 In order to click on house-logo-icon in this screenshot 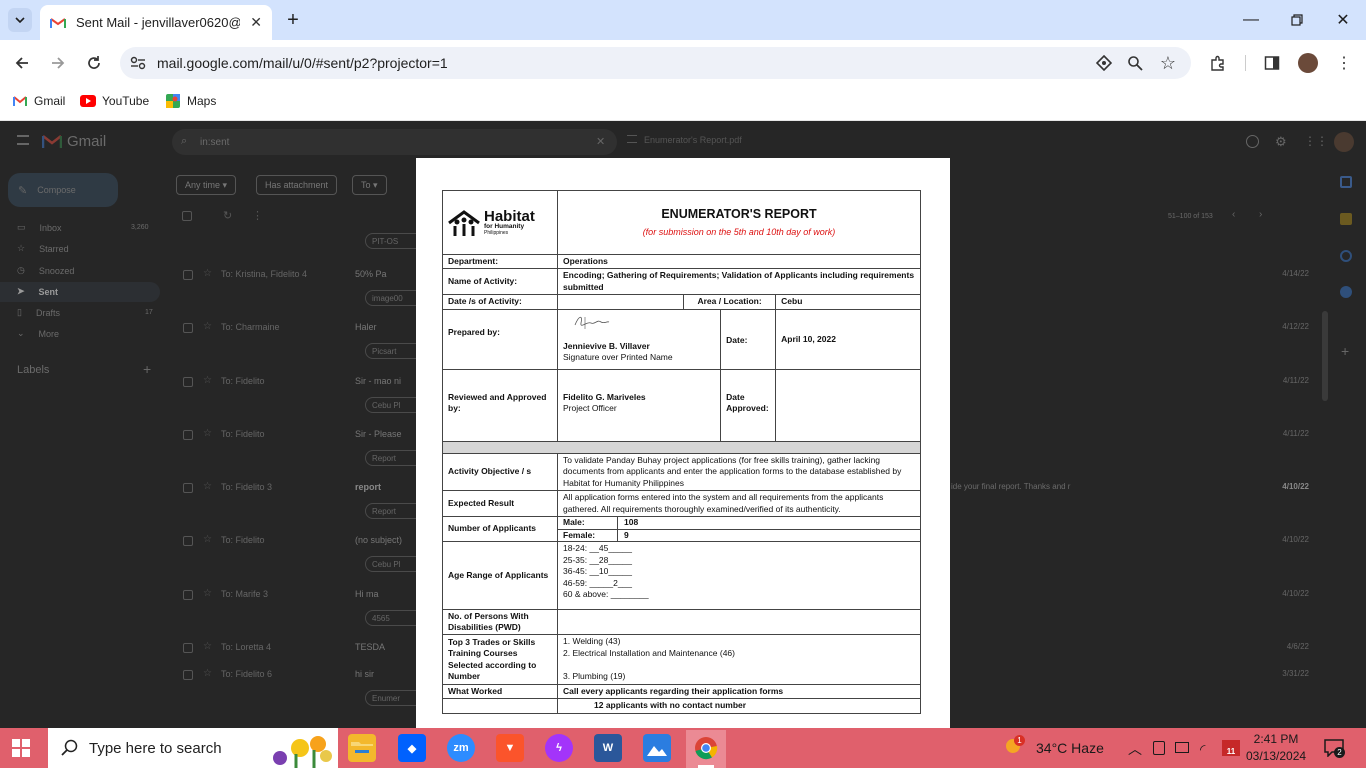, I will do `click(464, 222)`.